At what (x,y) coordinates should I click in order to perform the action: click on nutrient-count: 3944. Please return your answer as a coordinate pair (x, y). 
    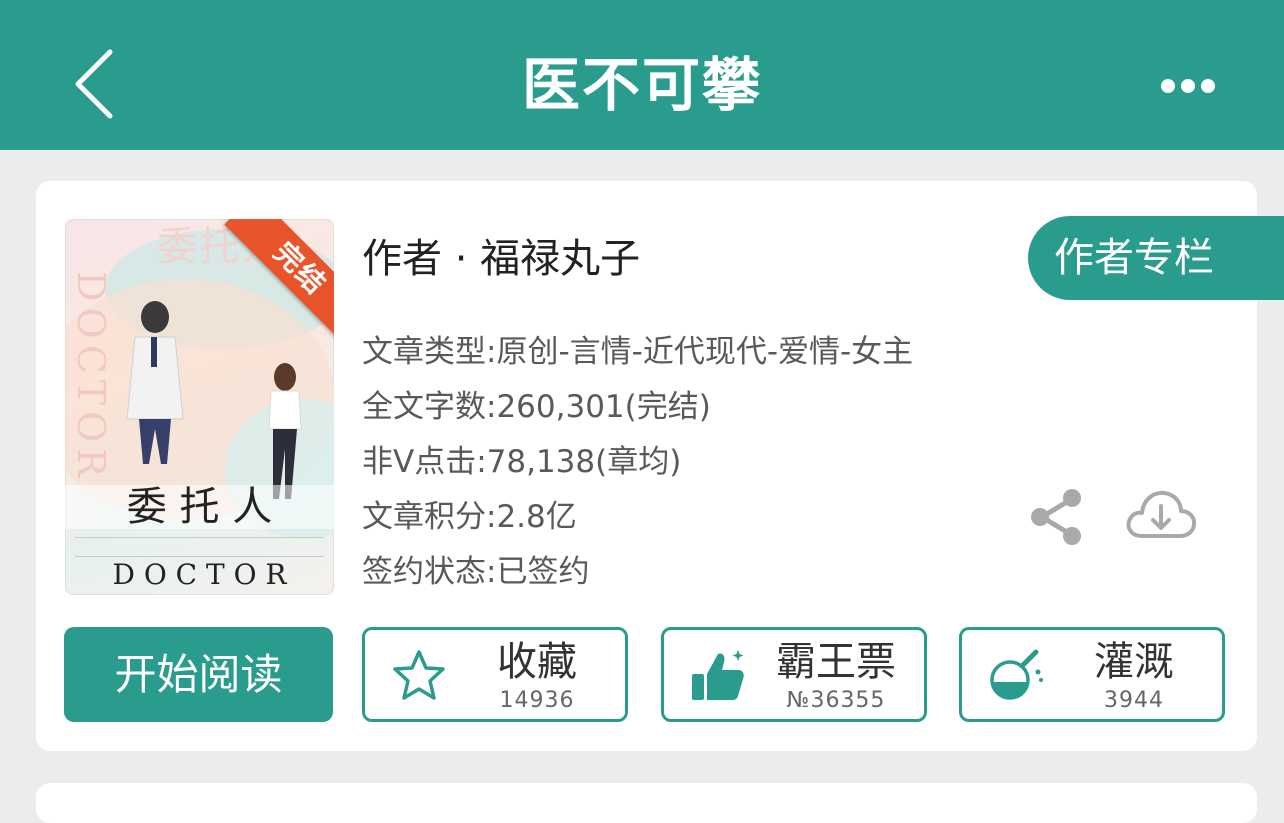
    Looking at the image, I should click on (1134, 700).